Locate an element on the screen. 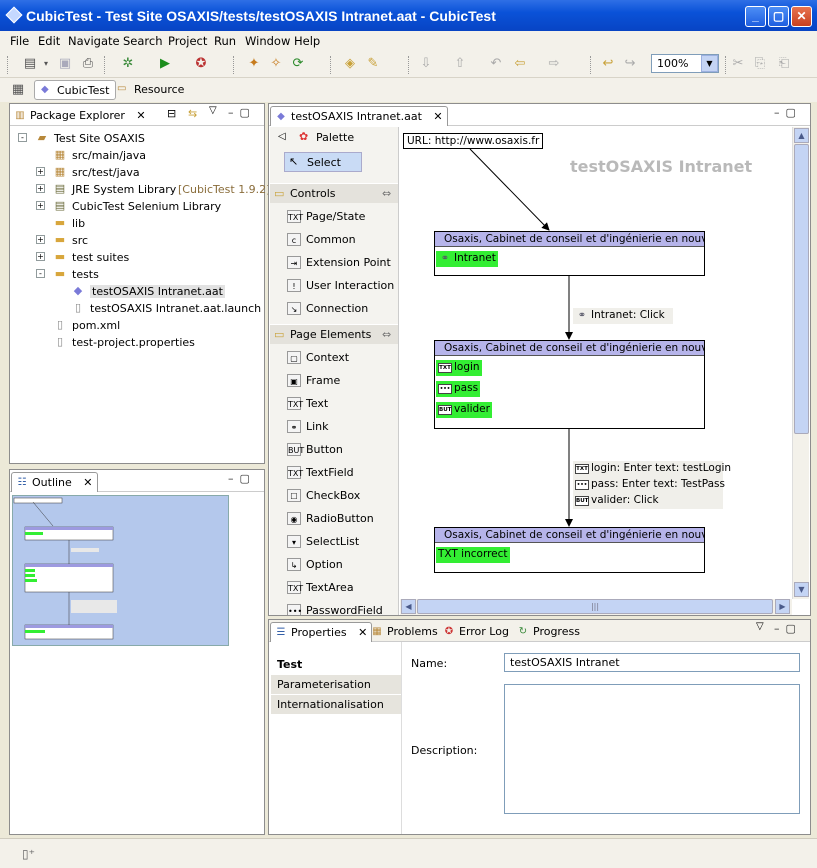  palette-select-tool: ↖ Select is located at coordinates (323, 162).